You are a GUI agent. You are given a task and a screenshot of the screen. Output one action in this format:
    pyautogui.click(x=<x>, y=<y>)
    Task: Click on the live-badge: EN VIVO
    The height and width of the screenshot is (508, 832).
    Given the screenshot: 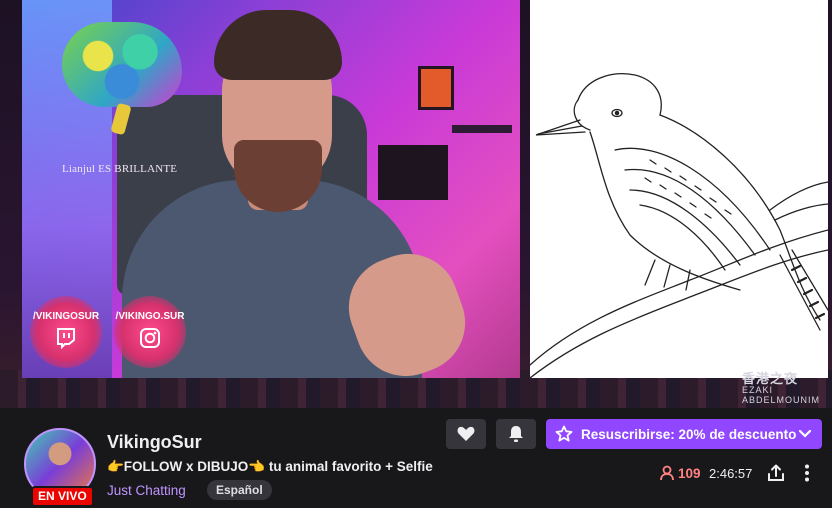 What is the action you would take?
    pyautogui.click(x=62, y=496)
    